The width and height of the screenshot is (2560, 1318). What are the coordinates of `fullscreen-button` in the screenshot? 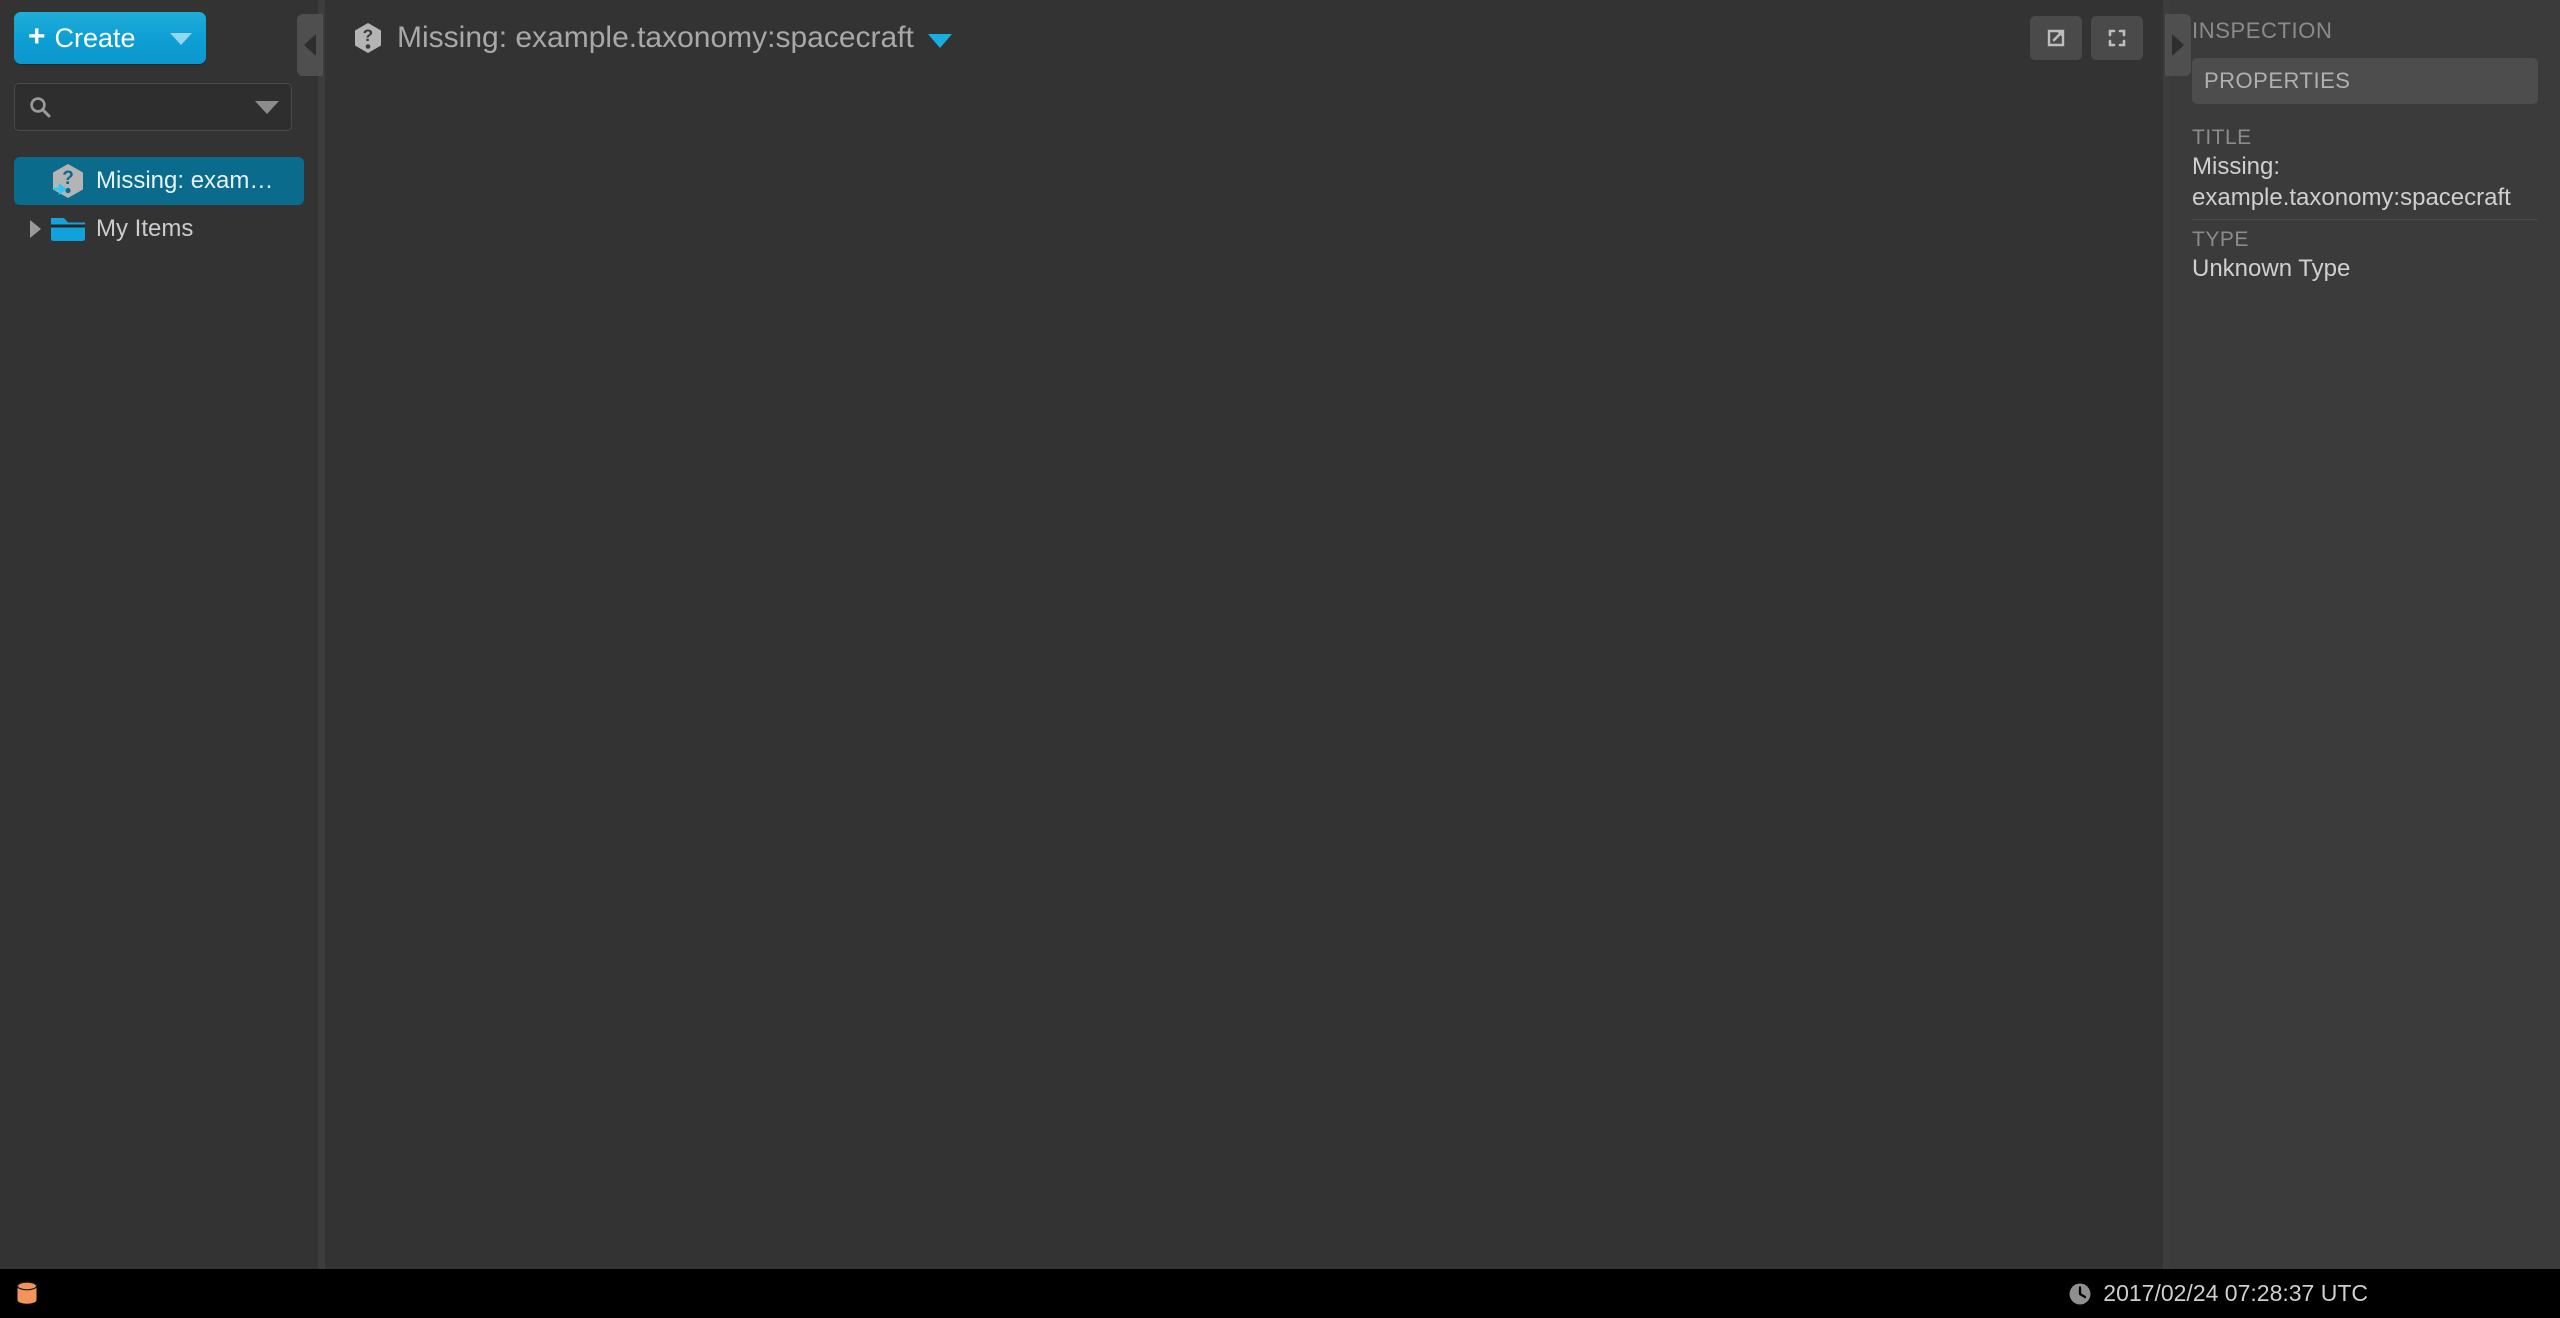 It's located at (2117, 38).